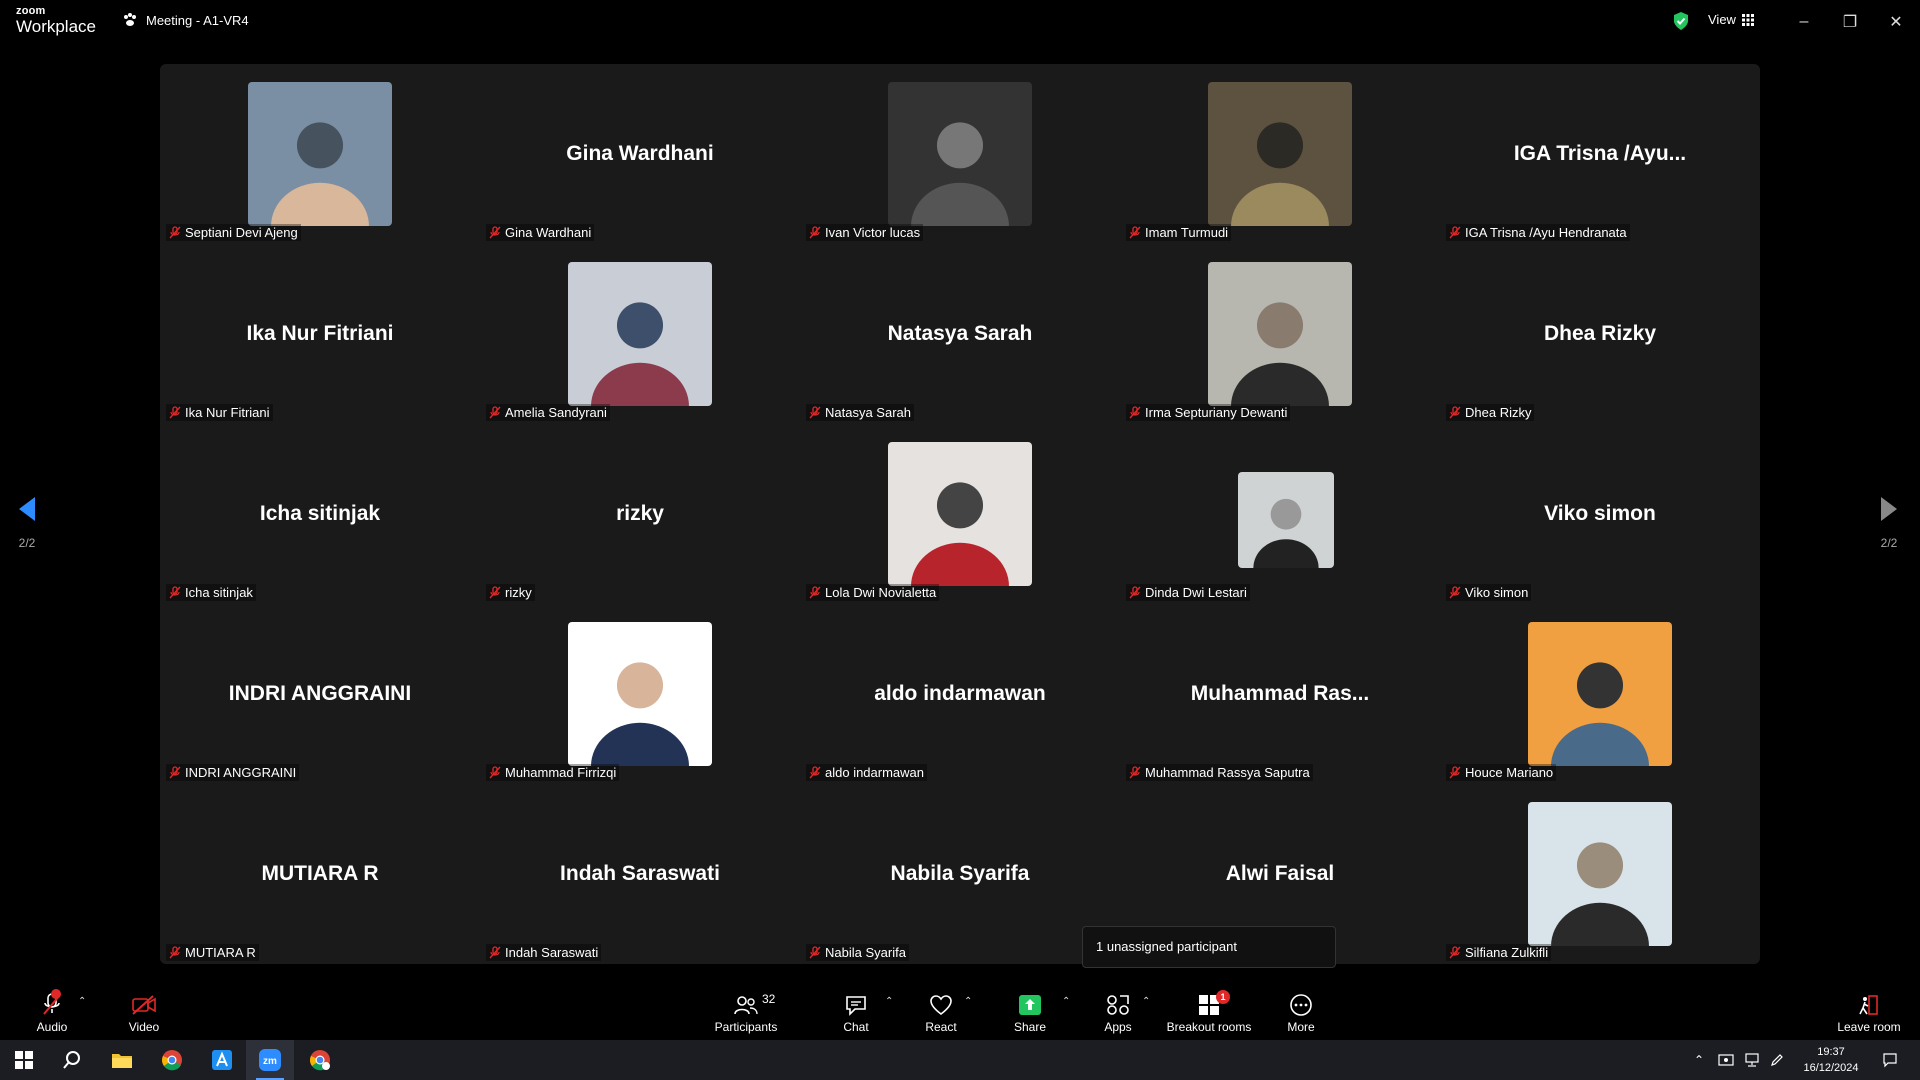  I want to click on participant-name-text: Gina Wardhani, so click(548, 232).